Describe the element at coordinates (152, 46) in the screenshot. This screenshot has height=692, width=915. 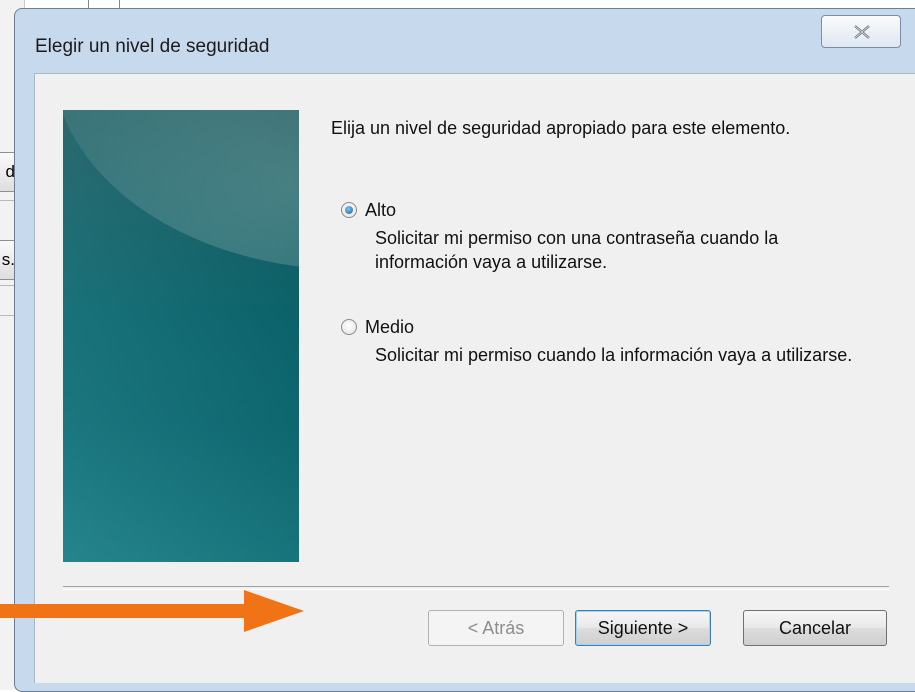
I see `dialog-title: Elegir un nivel de seguridad` at that location.